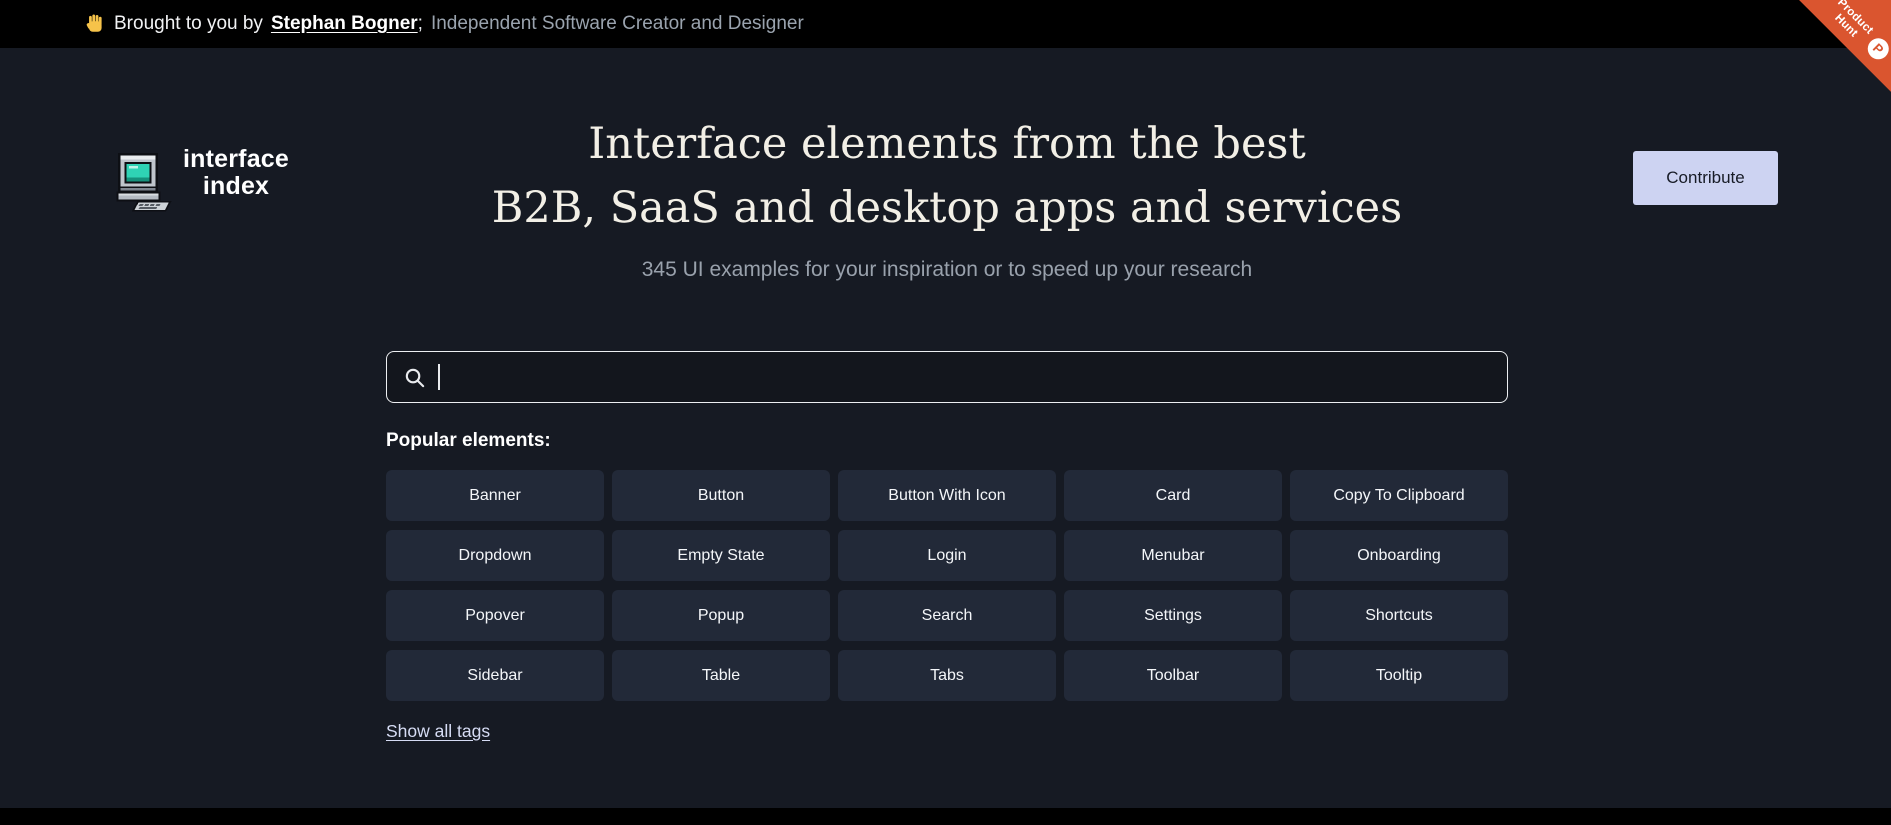 Image resolution: width=1891 pixels, height=825 pixels. What do you see at coordinates (495, 615) in the screenshot?
I see `tag-button: Popover` at bounding box center [495, 615].